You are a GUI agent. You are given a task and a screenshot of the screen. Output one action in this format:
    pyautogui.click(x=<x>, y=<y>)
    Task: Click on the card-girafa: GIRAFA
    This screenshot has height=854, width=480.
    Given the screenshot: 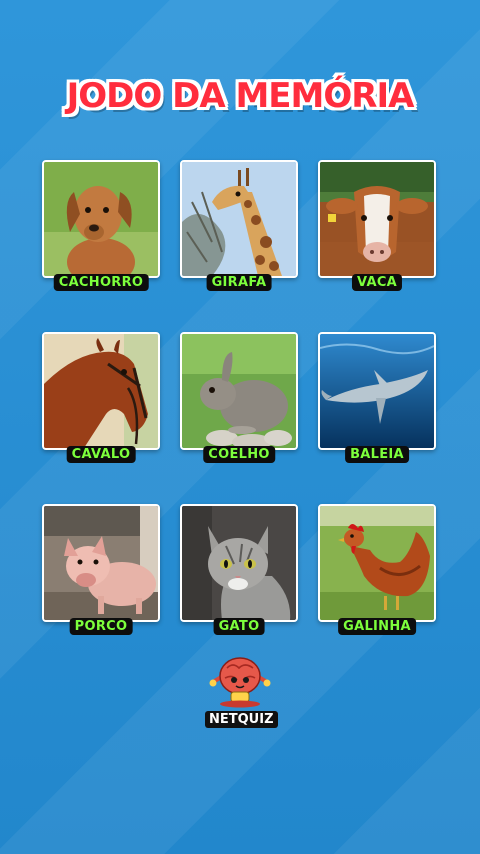 What is the action you would take?
    pyautogui.click(x=239, y=225)
    